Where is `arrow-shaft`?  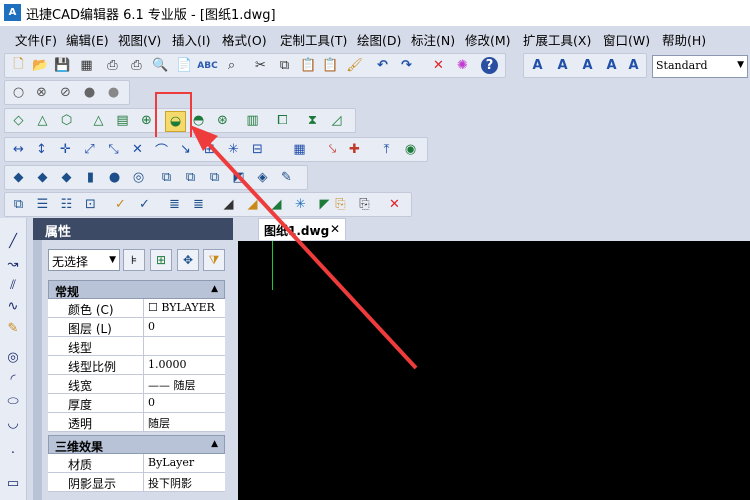
arrow-shaft is located at coordinates (310, 254).